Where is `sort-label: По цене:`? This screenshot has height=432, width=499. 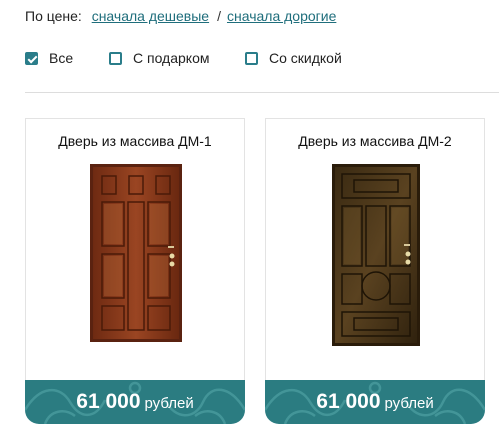
sort-label: По цене: is located at coordinates (53, 16).